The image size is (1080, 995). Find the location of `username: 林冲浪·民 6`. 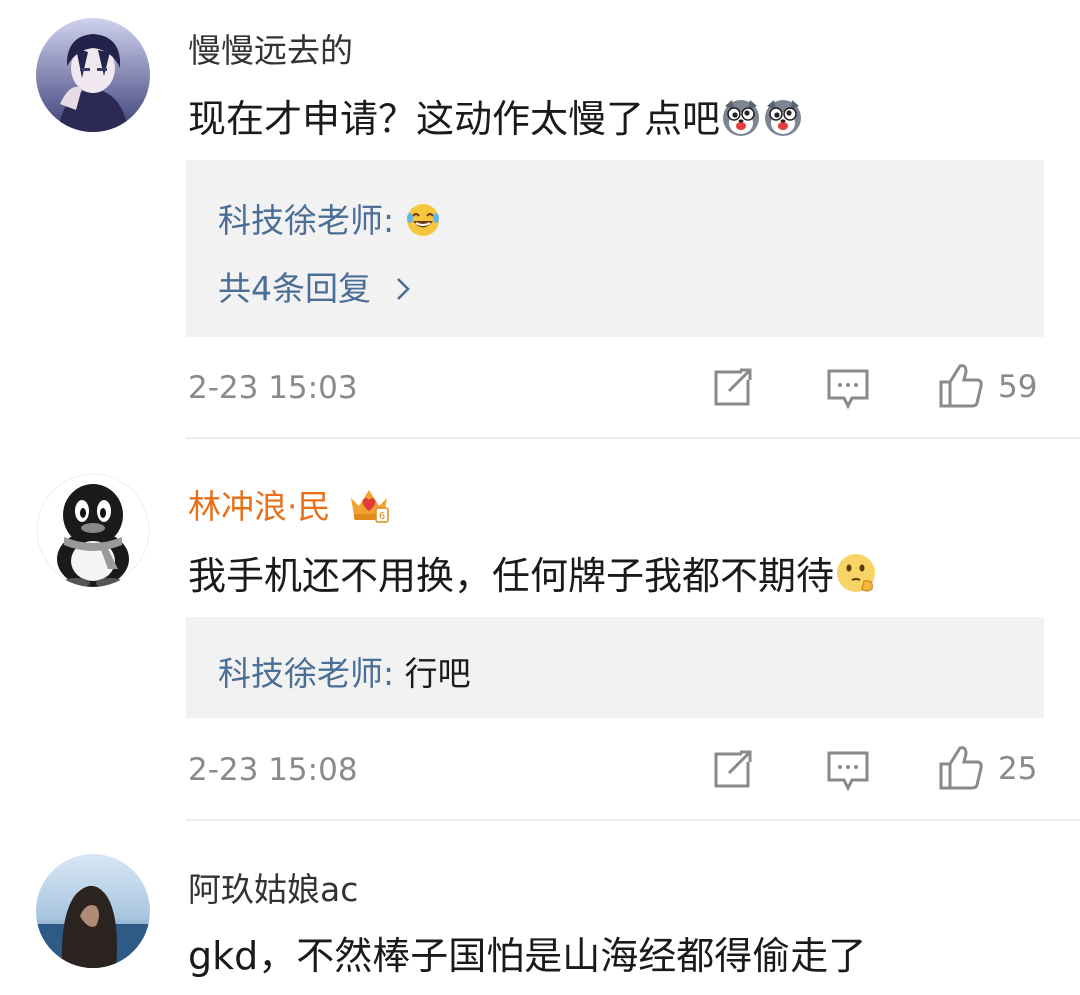

username: 林冲浪·民 6 is located at coordinates (289, 506).